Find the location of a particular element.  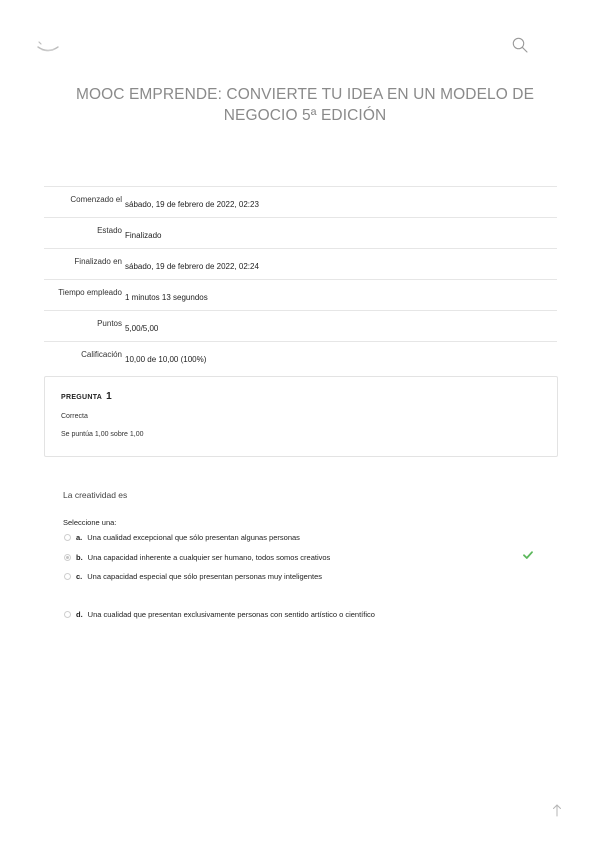

summary-label: Tiempo empleado is located at coordinates (90, 292).